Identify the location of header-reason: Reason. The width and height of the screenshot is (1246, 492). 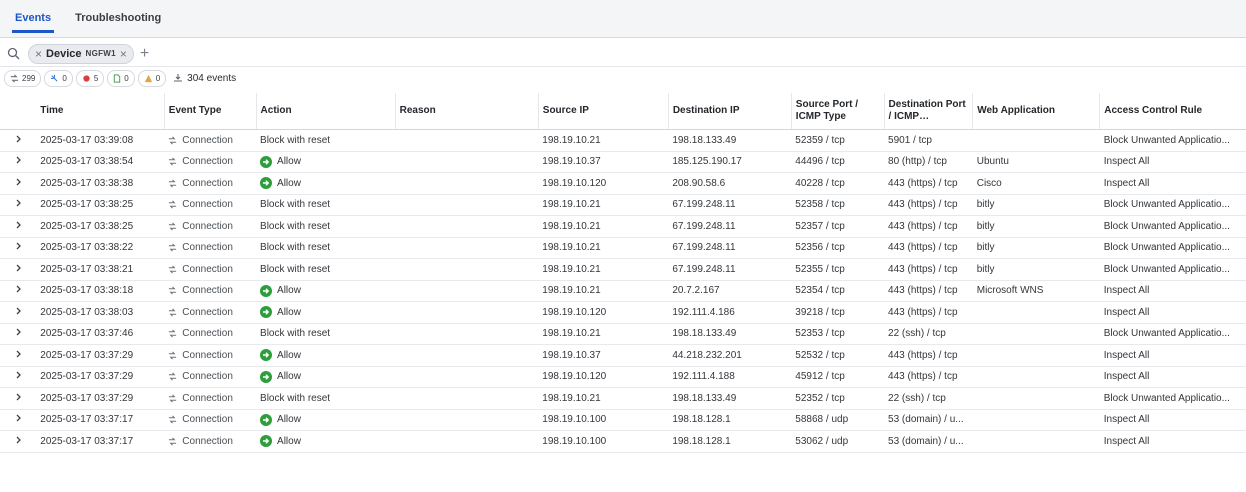
(467, 111).